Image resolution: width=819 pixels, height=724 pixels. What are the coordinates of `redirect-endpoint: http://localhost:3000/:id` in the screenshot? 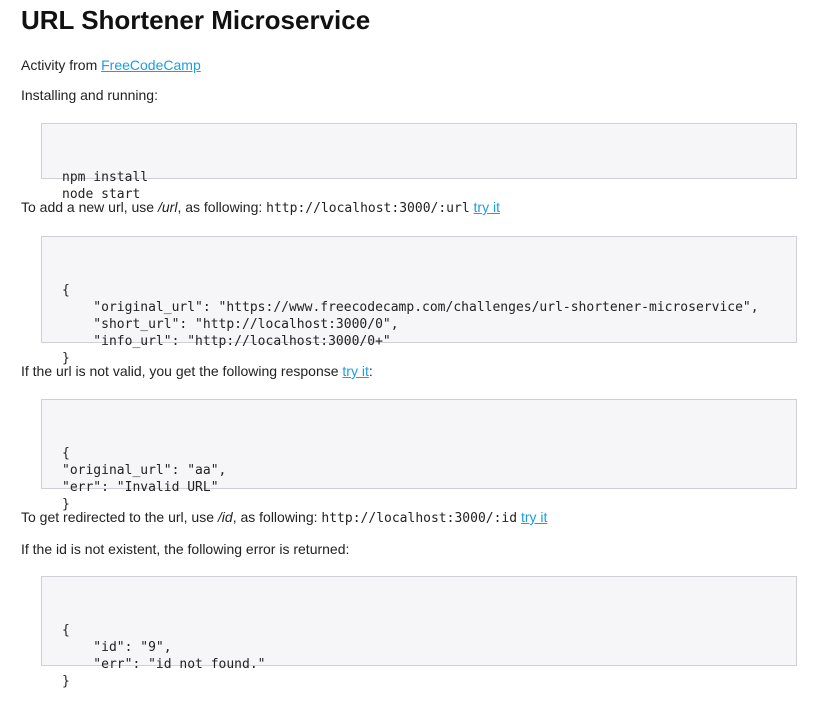 It's located at (419, 518).